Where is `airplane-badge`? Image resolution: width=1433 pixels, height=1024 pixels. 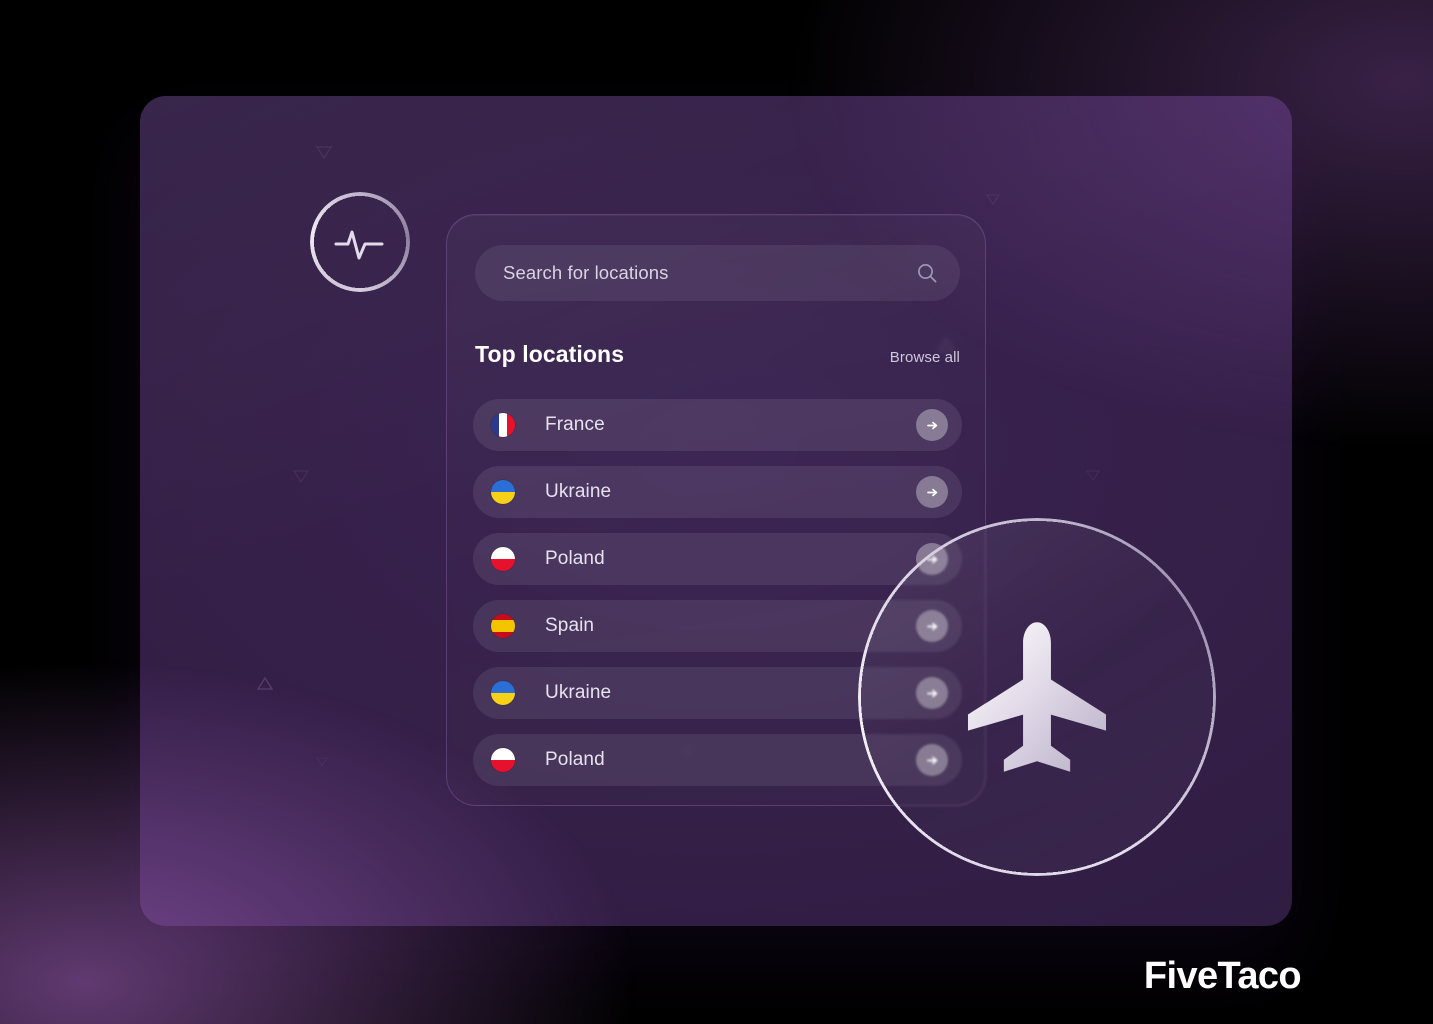 airplane-badge is located at coordinates (1037, 697).